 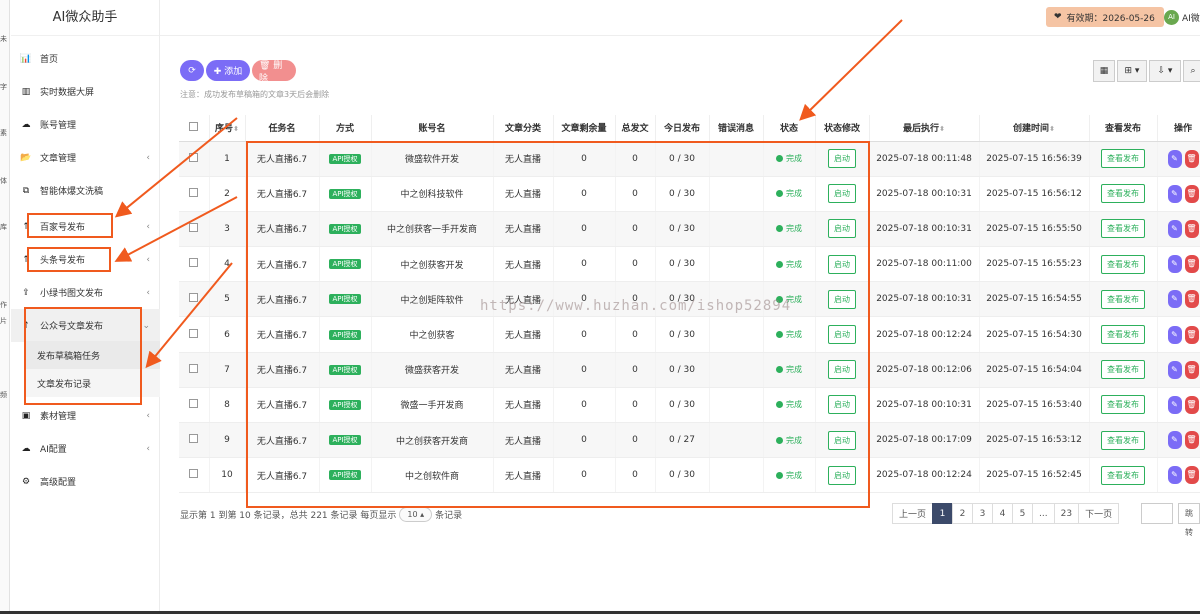 I want to click on page-button: 3, so click(x=983, y=513).